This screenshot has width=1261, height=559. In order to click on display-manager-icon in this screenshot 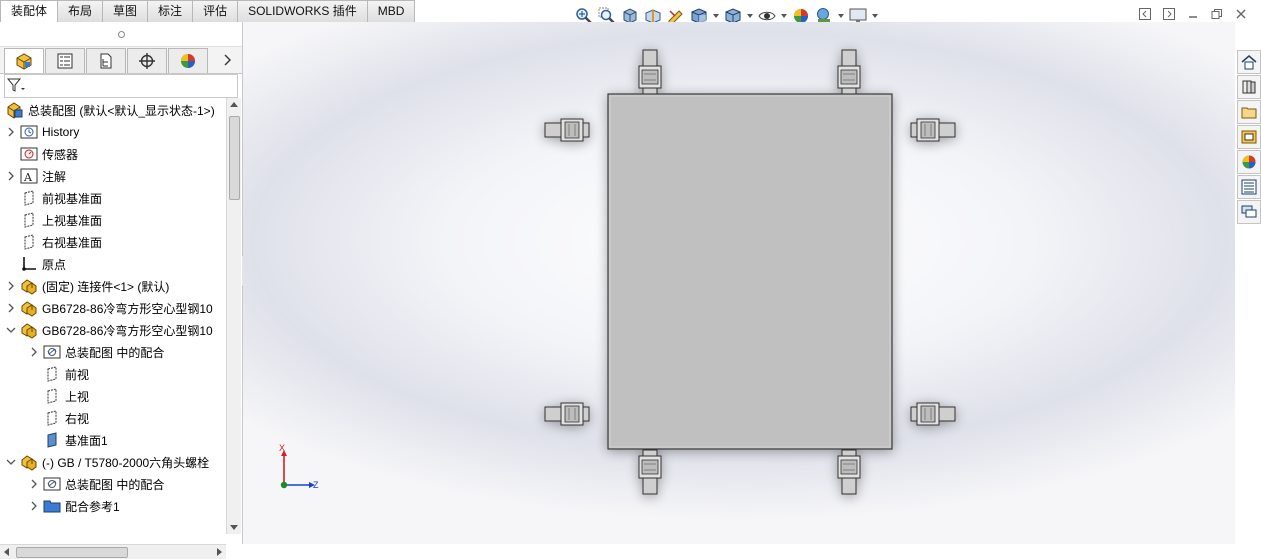, I will do `click(188, 60)`.